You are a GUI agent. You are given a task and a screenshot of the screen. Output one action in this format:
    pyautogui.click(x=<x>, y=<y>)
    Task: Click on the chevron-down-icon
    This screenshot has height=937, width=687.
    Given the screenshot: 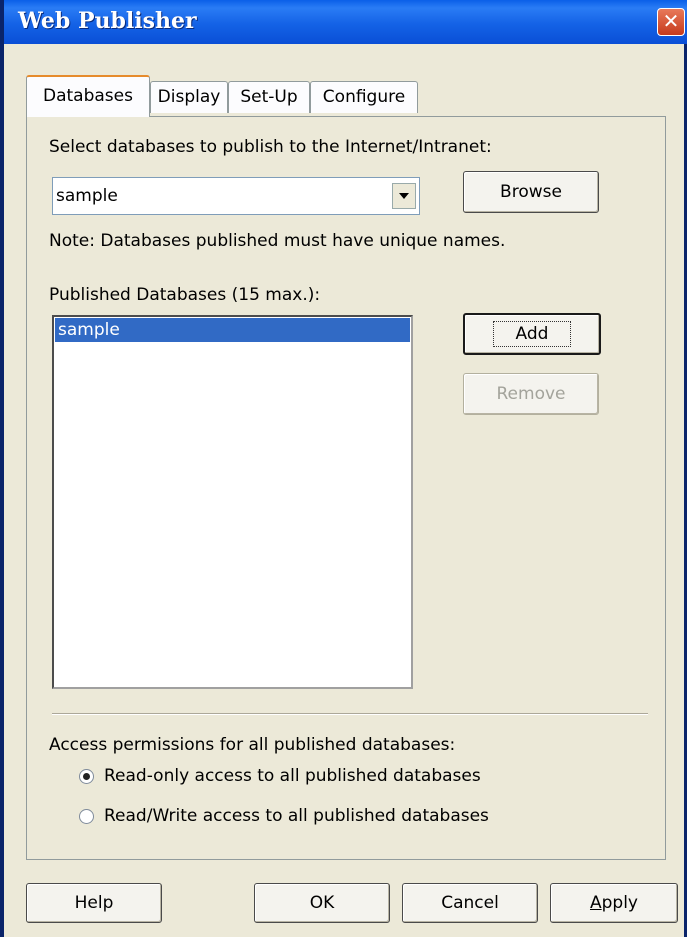 What is the action you would take?
    pyautogui.click(x=404, y=196)
    